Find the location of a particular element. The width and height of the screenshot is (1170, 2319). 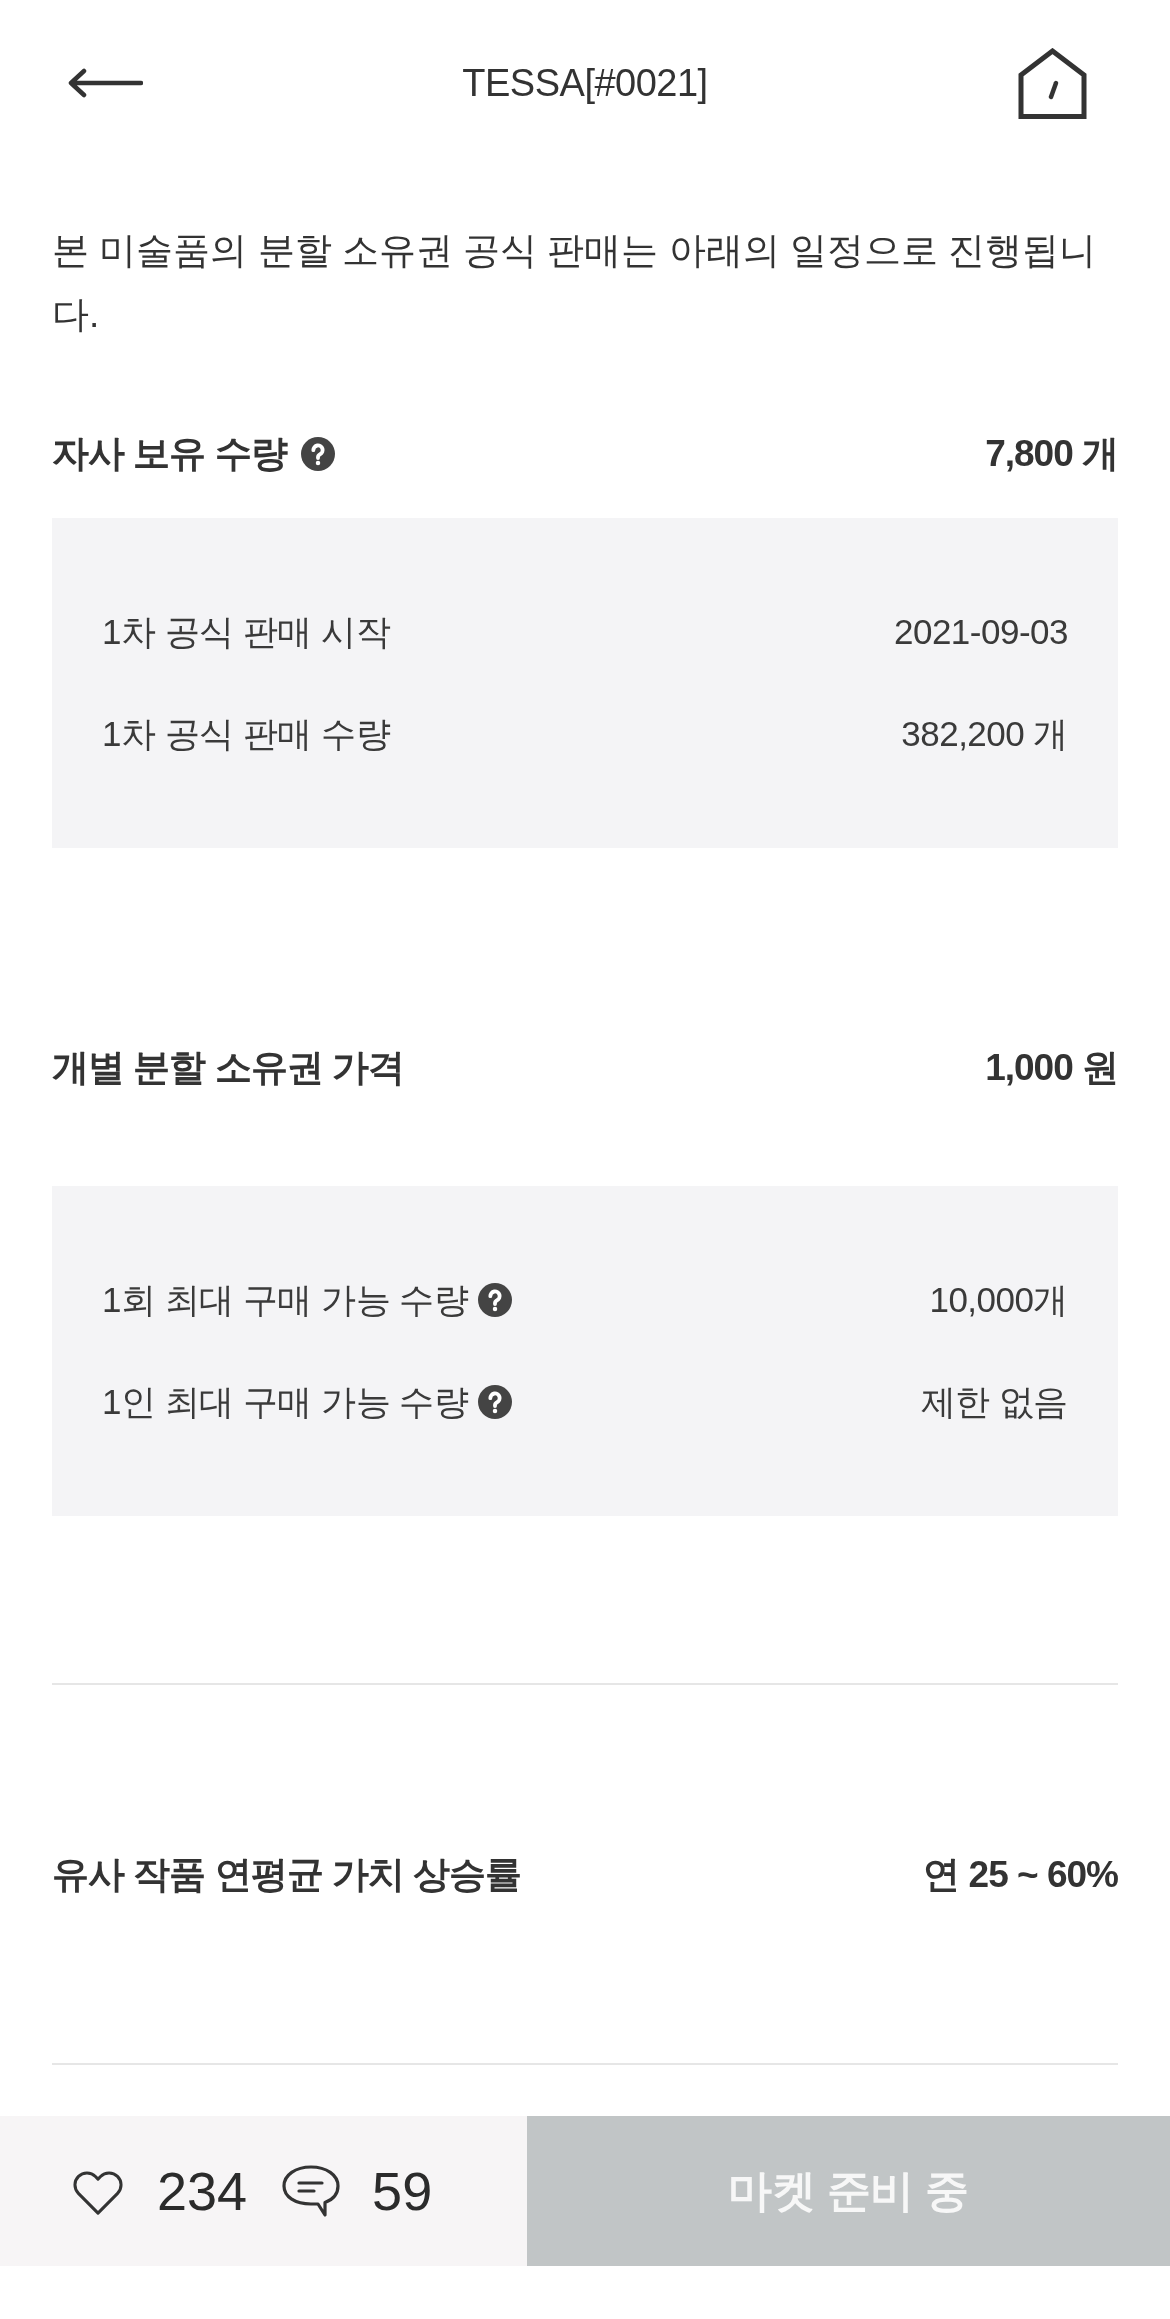

detail-value: 2021-09-03 is located at coordinates (980, 632).